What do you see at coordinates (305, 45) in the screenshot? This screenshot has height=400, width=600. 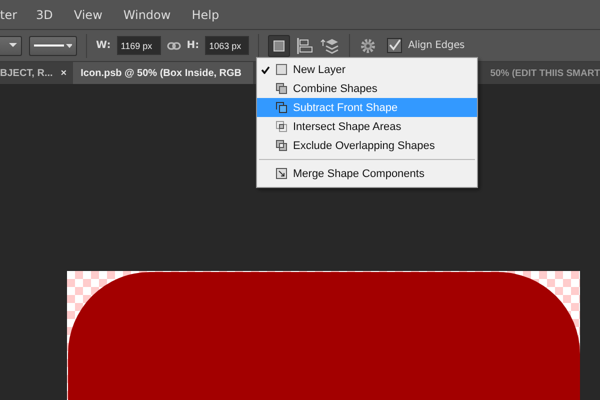 I see `align-icon` at bounding box center [305, 45].